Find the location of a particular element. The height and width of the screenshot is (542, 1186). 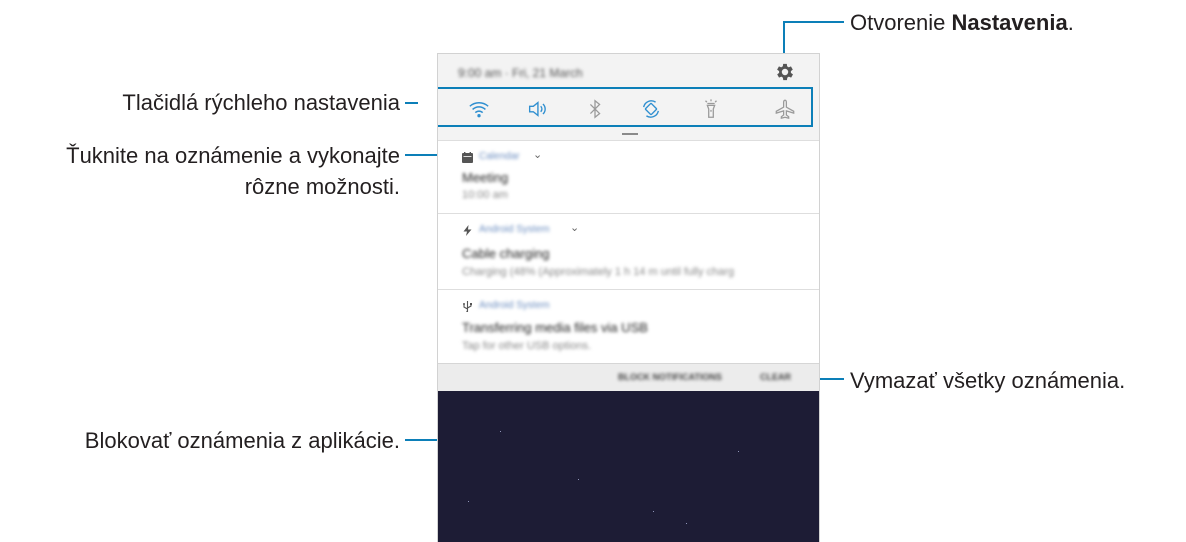

wallpaper-background is located at coordinates (628, 466).